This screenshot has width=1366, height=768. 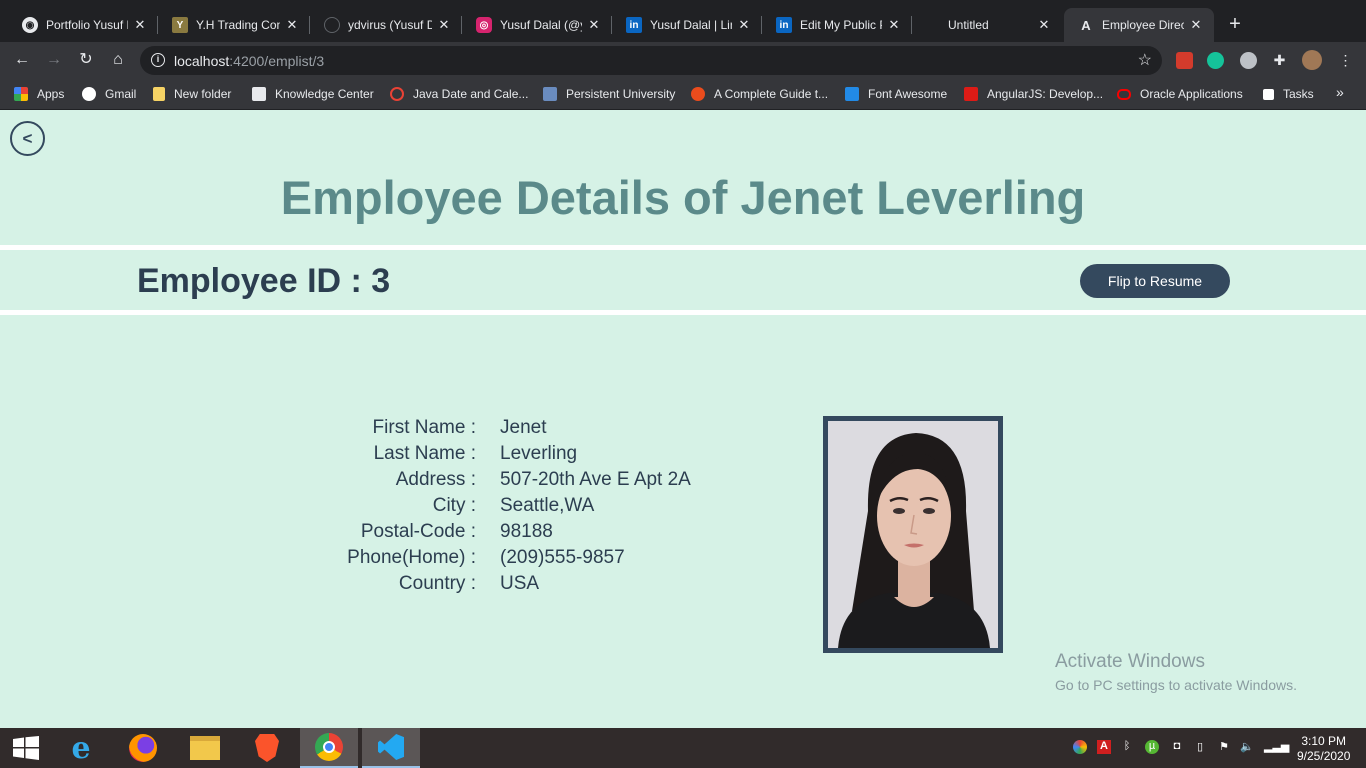 What do you see at coordinates (158, 60) in the screenshot?
I see `site-info-icon: i` at bounding box center [158, 60].